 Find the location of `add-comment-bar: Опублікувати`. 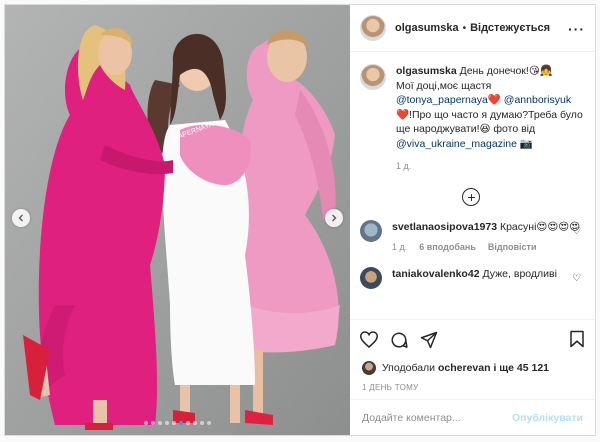

add-comment-bar: Опублікувати is located at coordinates (472, 417).